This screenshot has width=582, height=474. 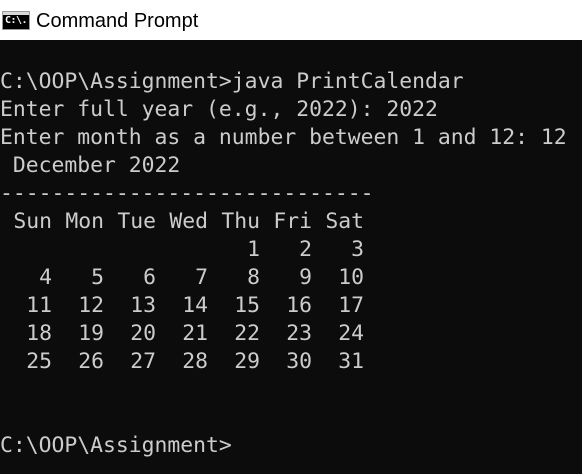 I want to click on calendar-day: 10, so click(x=351, y=277).